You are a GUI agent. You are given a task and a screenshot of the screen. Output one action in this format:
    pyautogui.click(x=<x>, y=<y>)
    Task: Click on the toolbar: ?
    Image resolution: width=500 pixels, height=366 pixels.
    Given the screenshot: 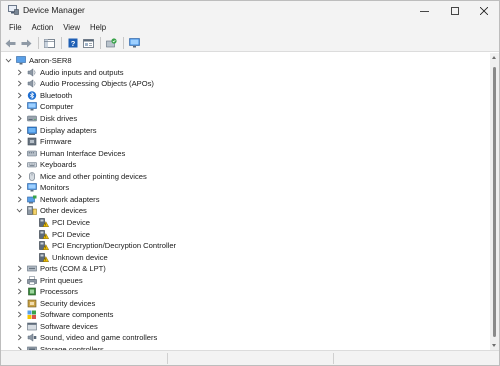 What is the action you would take?
    pyautogui.click(x=250, y=43)
    